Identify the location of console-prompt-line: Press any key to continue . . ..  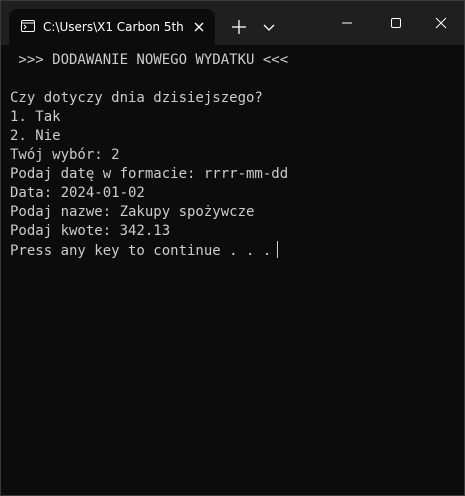
(144, 250).